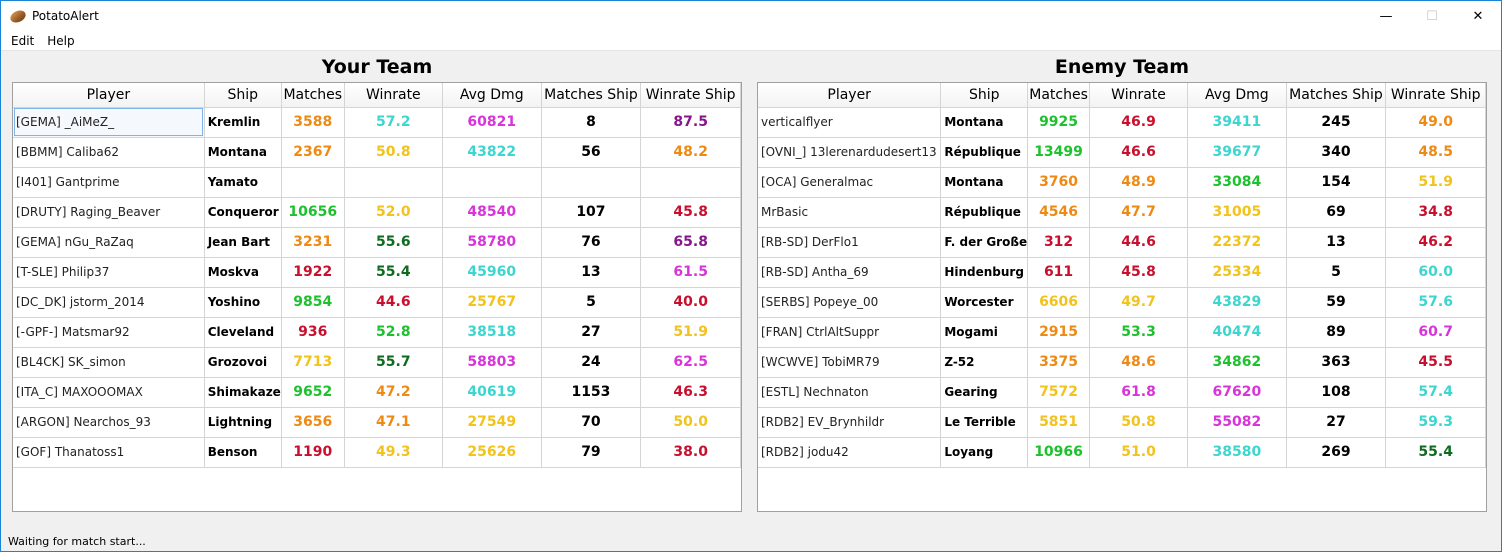  What do you see at coordinates (1435, 152) in the screenshot?
I see `winrate-ship-cell: 48.5` at bounding box center [1435, 152].